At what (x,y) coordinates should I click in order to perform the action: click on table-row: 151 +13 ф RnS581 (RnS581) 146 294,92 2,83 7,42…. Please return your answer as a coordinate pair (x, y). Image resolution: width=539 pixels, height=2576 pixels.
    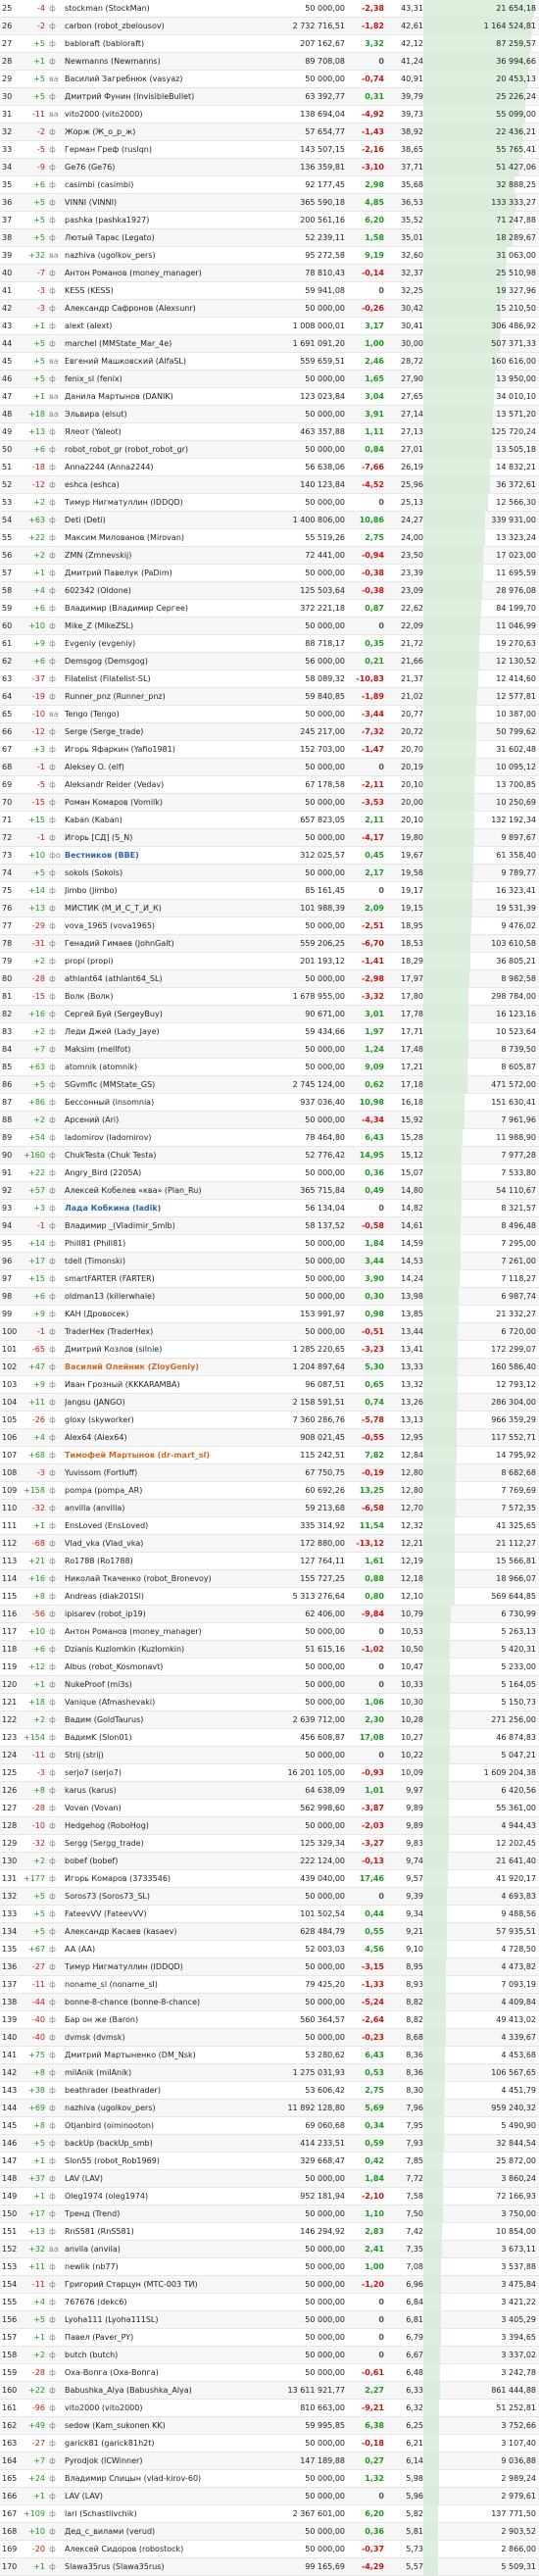
    Looking at the image, I should click on (269, 2232).